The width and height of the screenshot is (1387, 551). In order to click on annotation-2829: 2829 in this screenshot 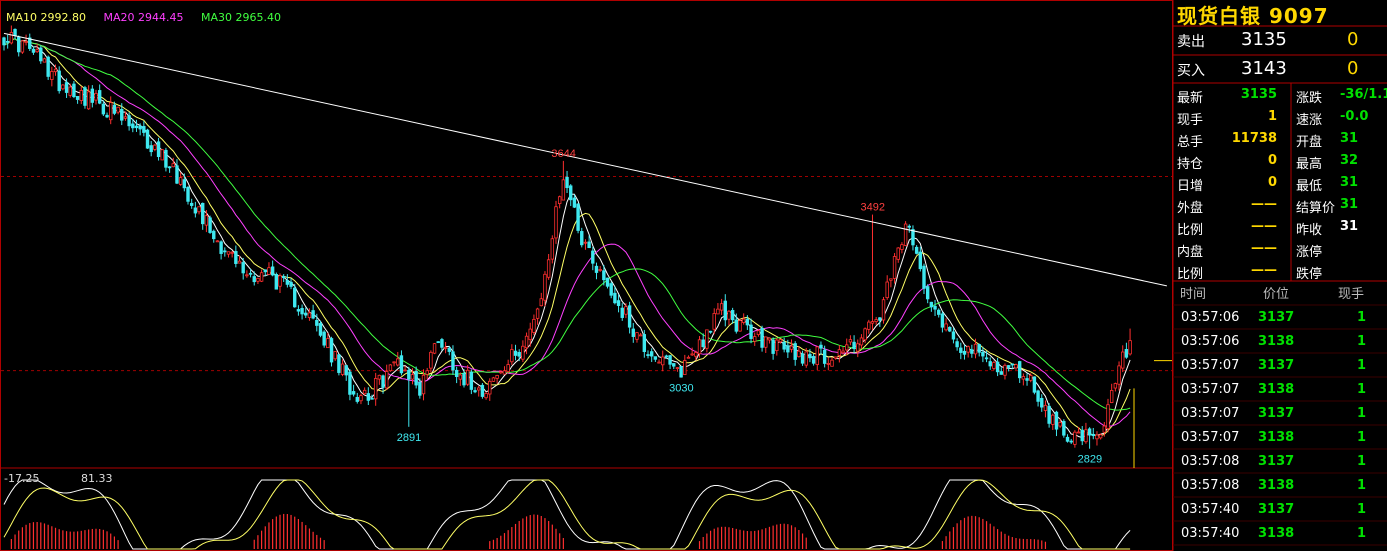, I will do `click(1090, 460)`.